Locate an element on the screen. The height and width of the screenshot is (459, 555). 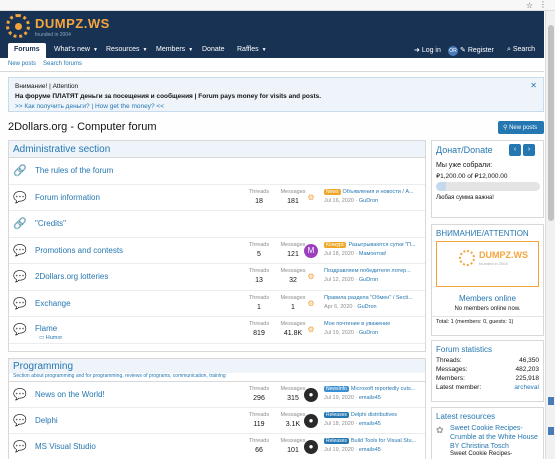
banner-logo-sub: founded in 2004 is located at coordinates (493, 263).